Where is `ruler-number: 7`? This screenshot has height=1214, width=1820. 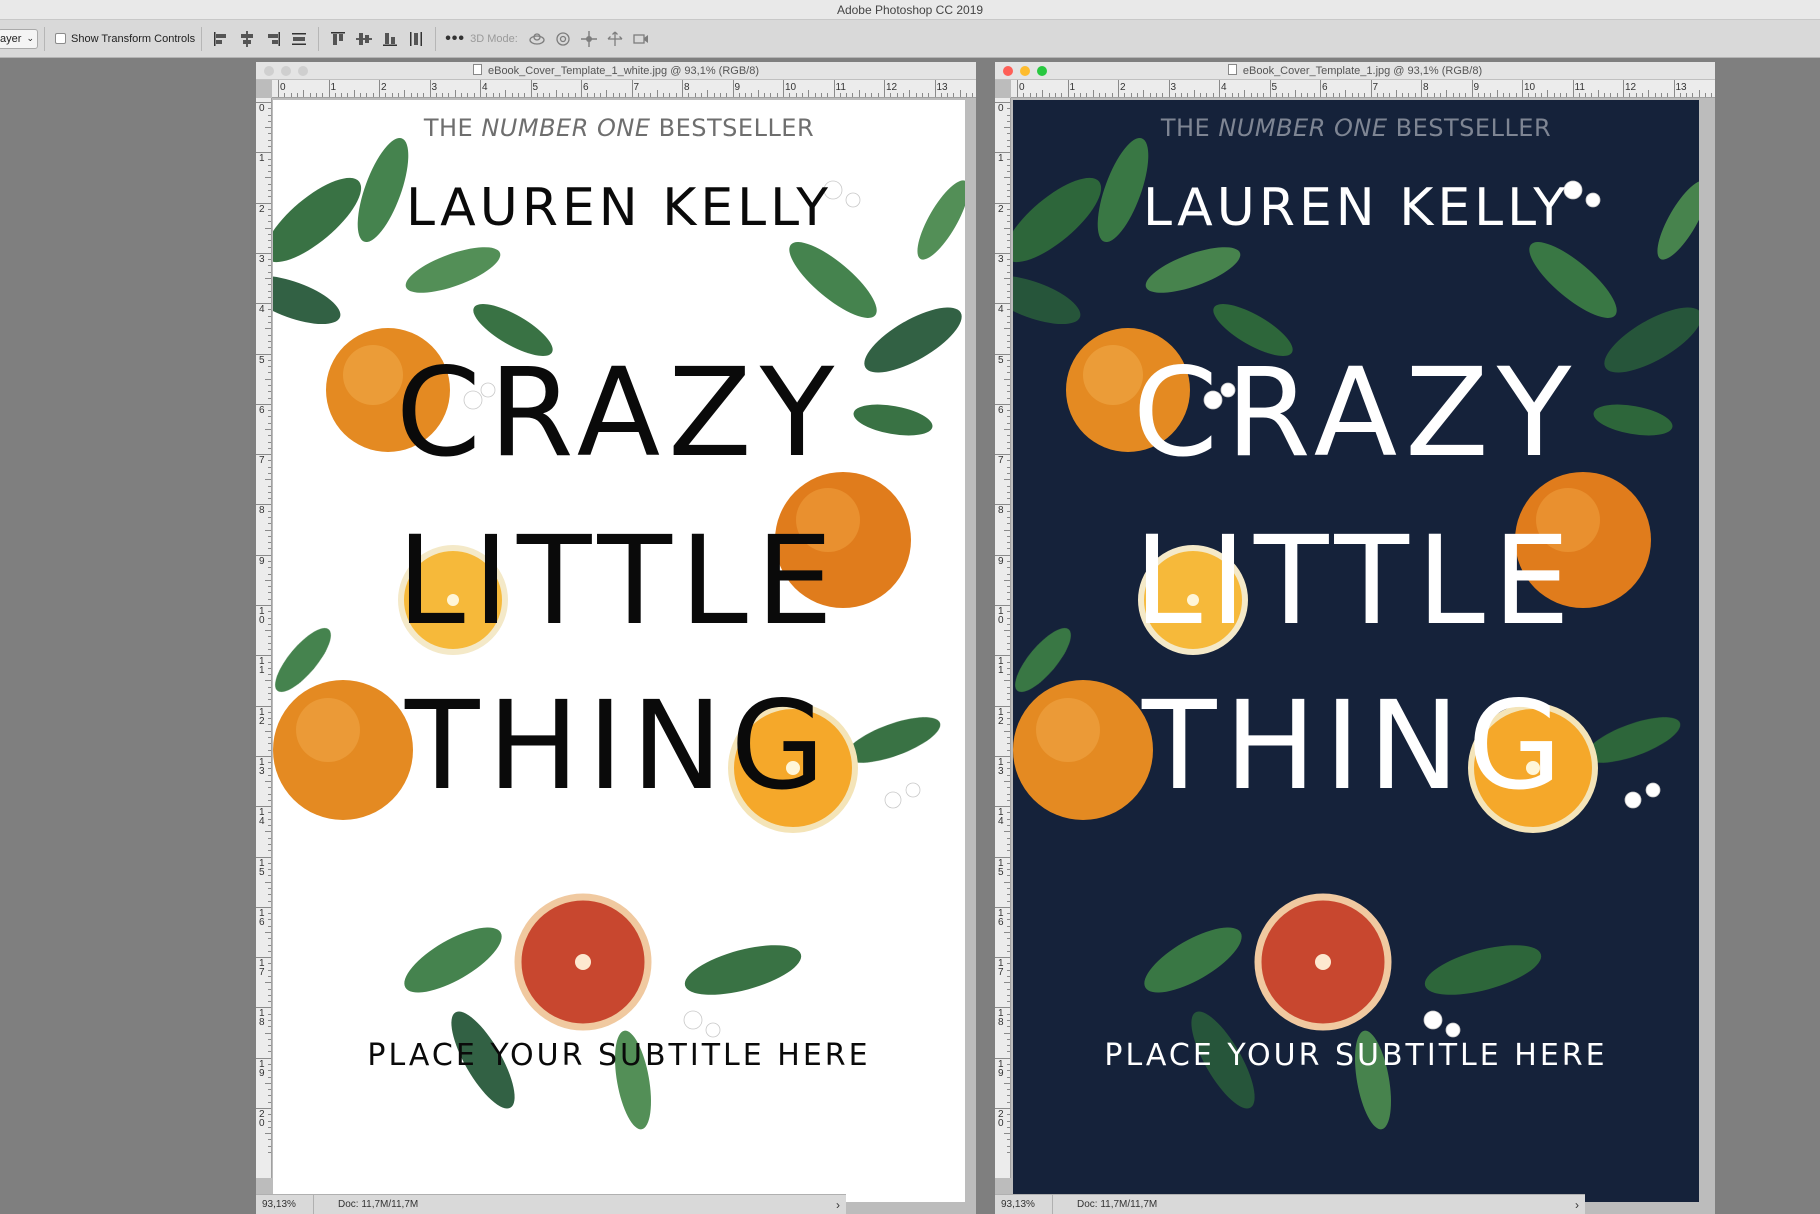
ruler-number: 7 is located at coordinates (1001, 461).